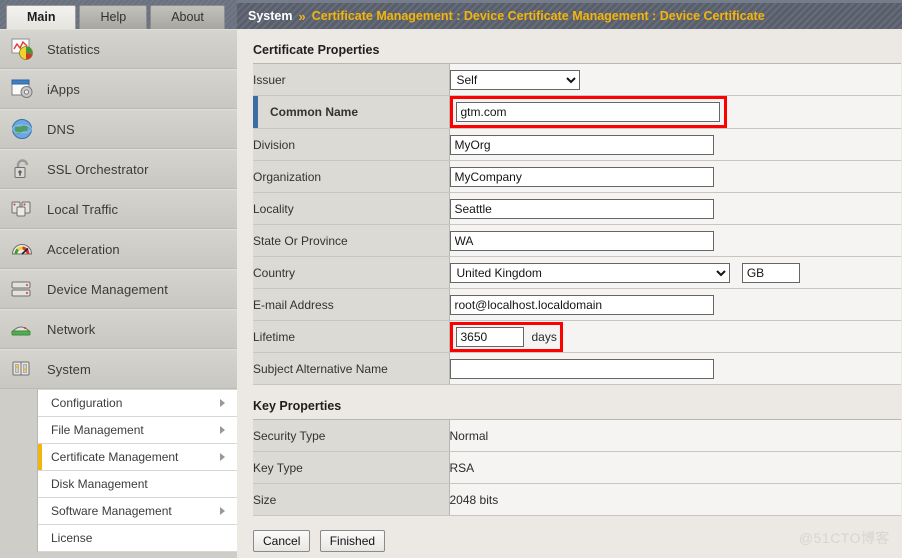 This screenshot has width=902, height=558. What do you see at coordinates (137, 403) in the screenshot?
I see `submenu-item-configuration: Configuration` at bounding box center [137, 403].